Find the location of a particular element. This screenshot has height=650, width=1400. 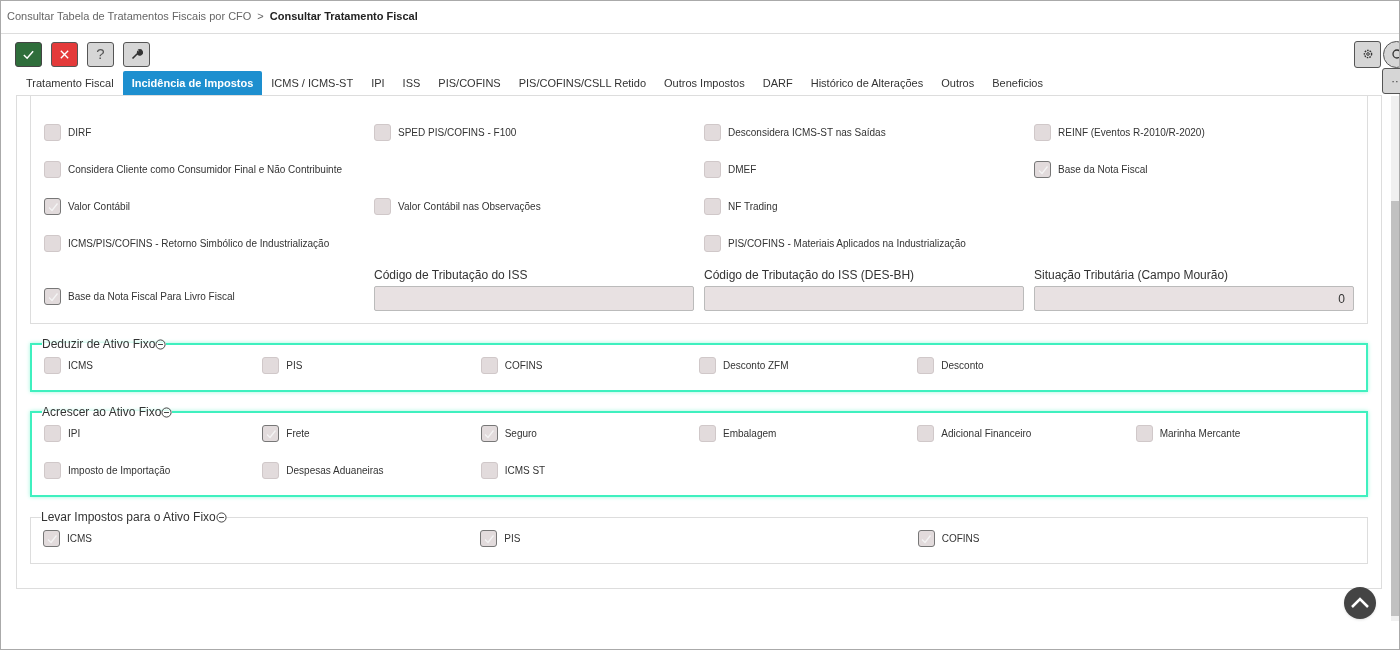

checkbox-label: Base da Nota Fiscal is located at coordinates (1103, 170).